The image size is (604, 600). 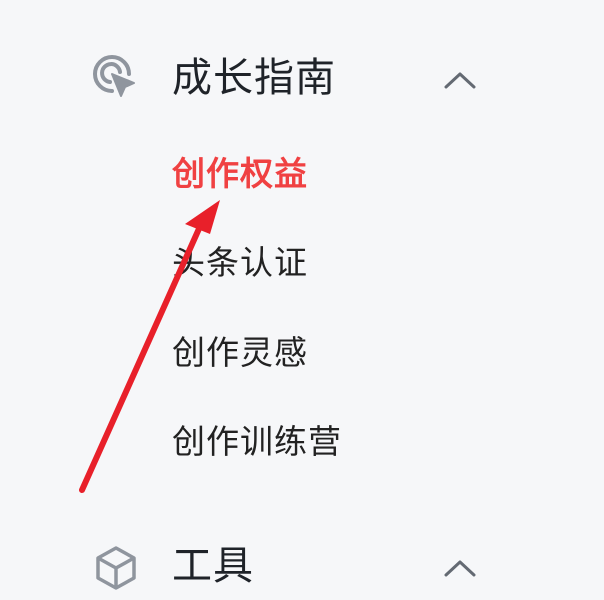 I want to click on cube-icon, so click(x=116, y=568).